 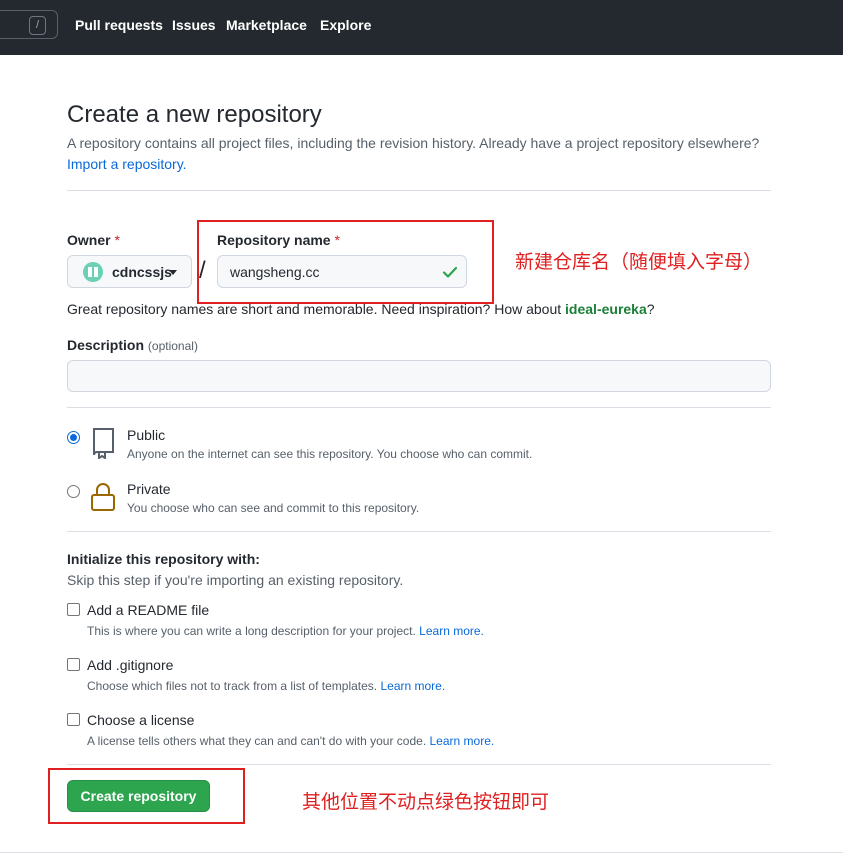 What do you see at coordinates (73, 609) in the screenshot?
I see `readme-checkbox` at bounding box center [73, 609].